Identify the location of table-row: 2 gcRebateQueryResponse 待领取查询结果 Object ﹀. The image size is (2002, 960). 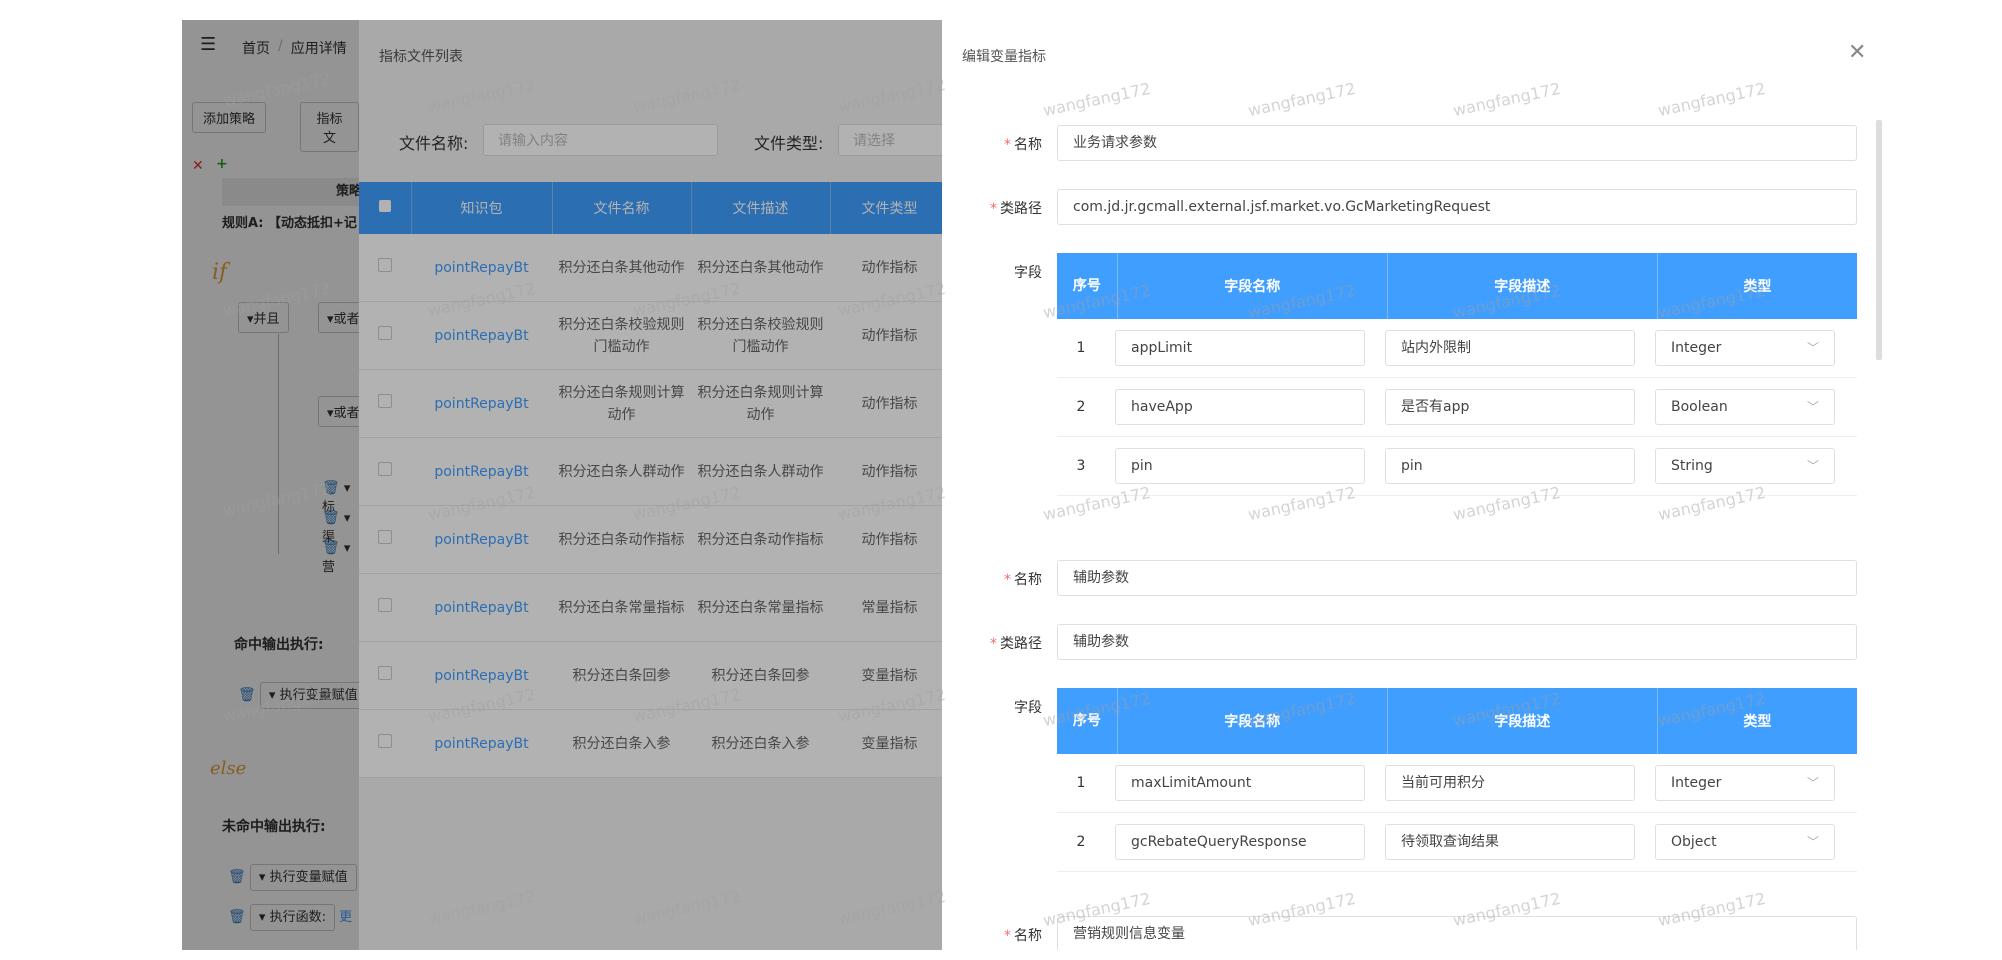
(1457, 842).